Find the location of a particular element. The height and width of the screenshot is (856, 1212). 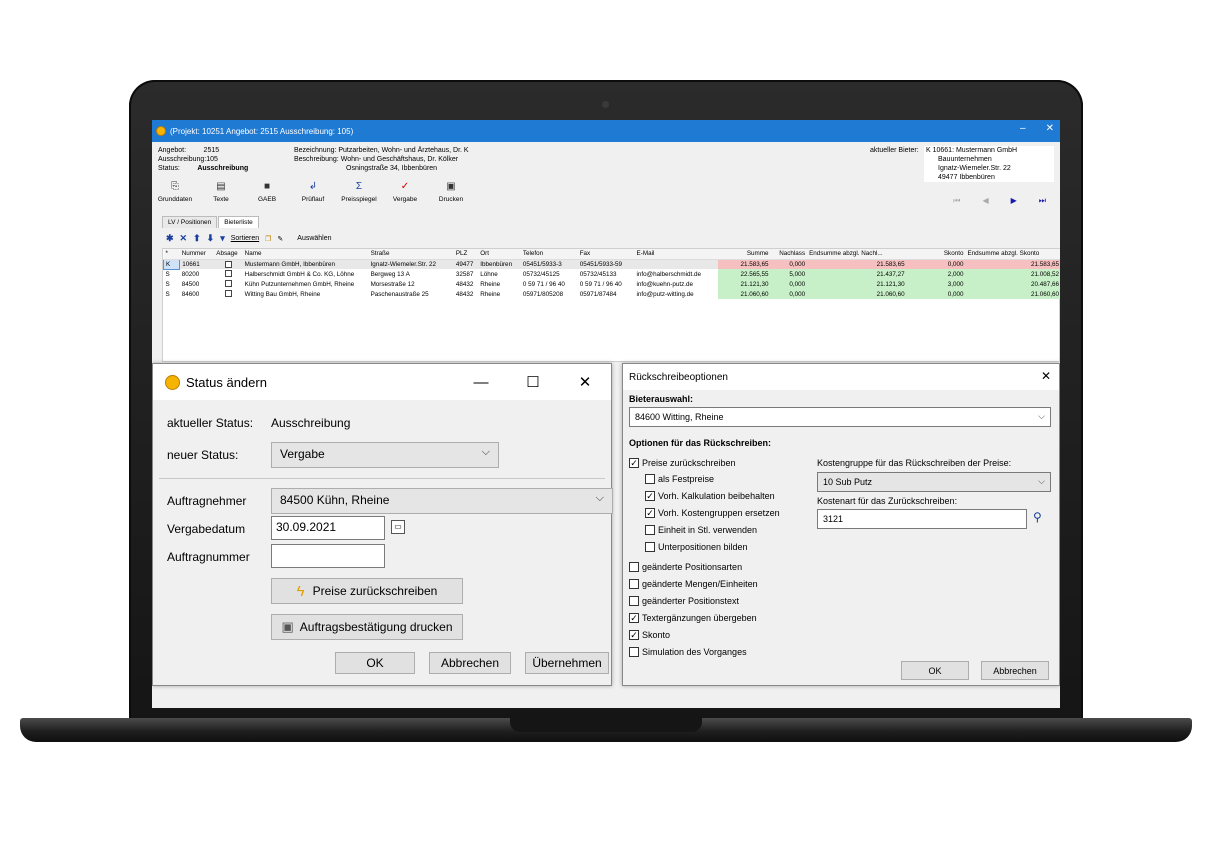

cell-fax: 0 59 71 / 96 40 is located at coordinates (600, 284).